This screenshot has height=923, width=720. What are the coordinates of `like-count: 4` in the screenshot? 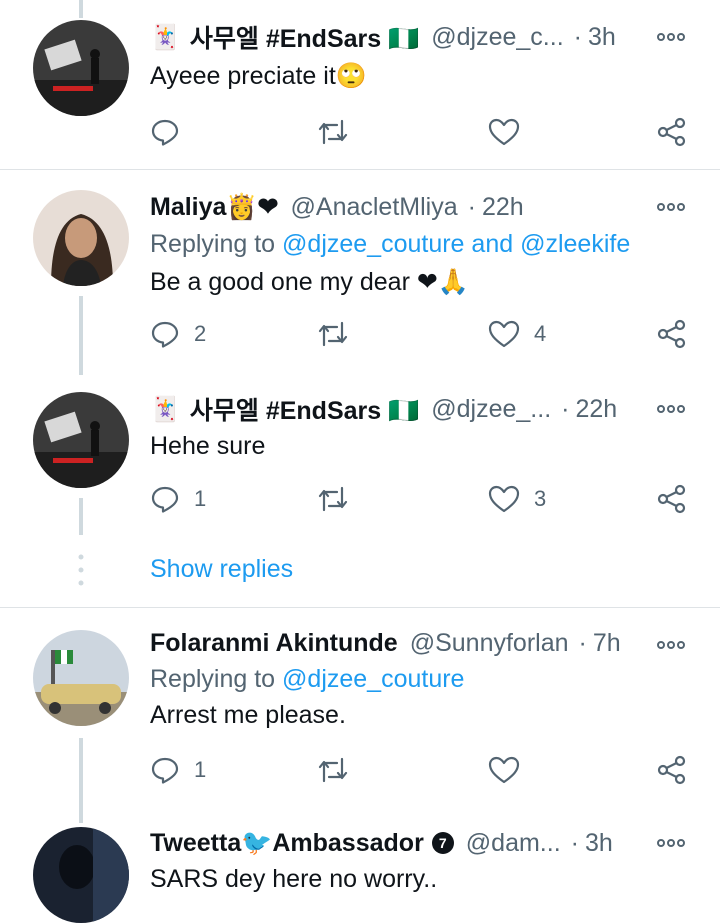 It's located at (540, 333).